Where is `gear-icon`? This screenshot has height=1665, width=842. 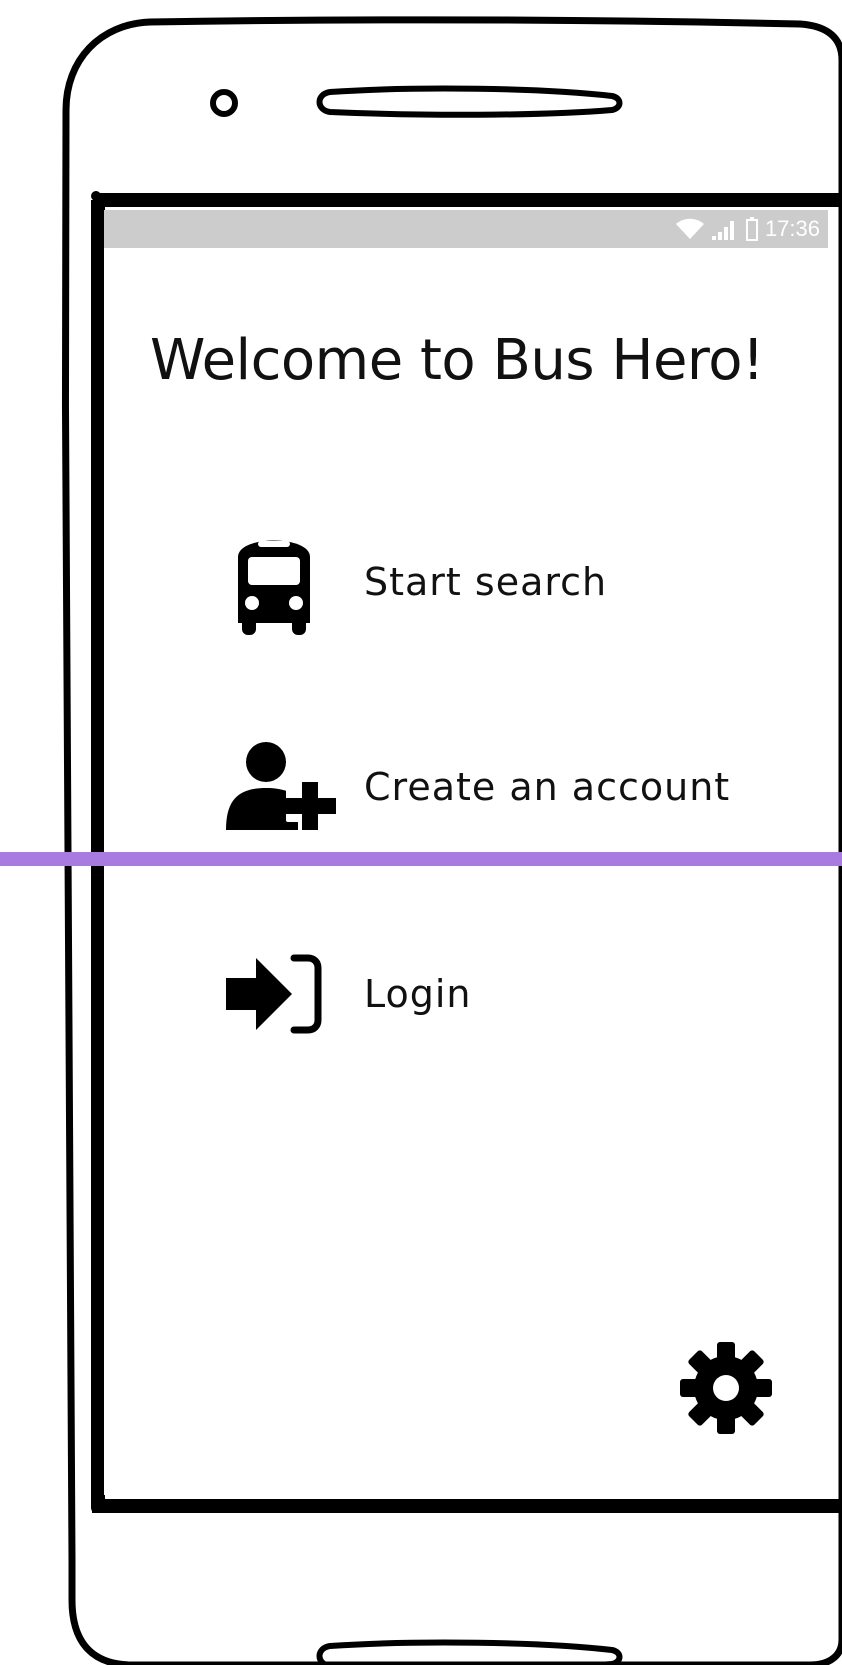
gear-icon is located at coordinates (726, 1388).